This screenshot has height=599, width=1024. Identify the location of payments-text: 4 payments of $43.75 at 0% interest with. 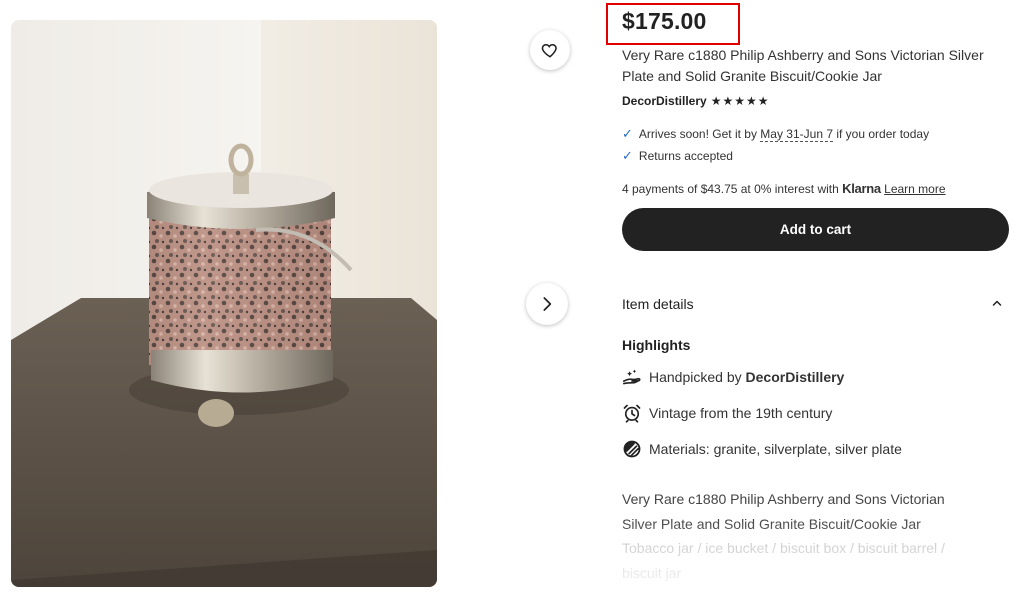
(730, 189).